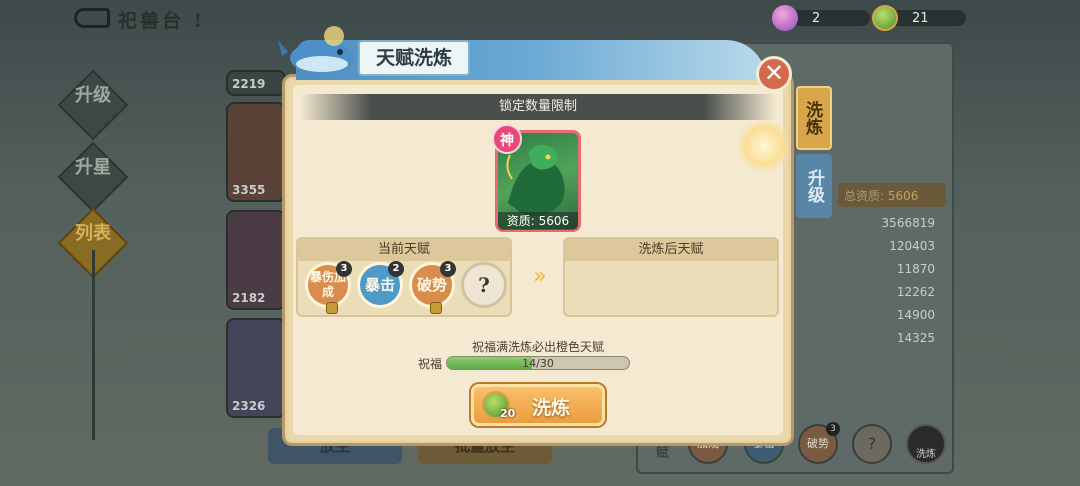  I want to click on stat-value: 12262, so click(915, 292).